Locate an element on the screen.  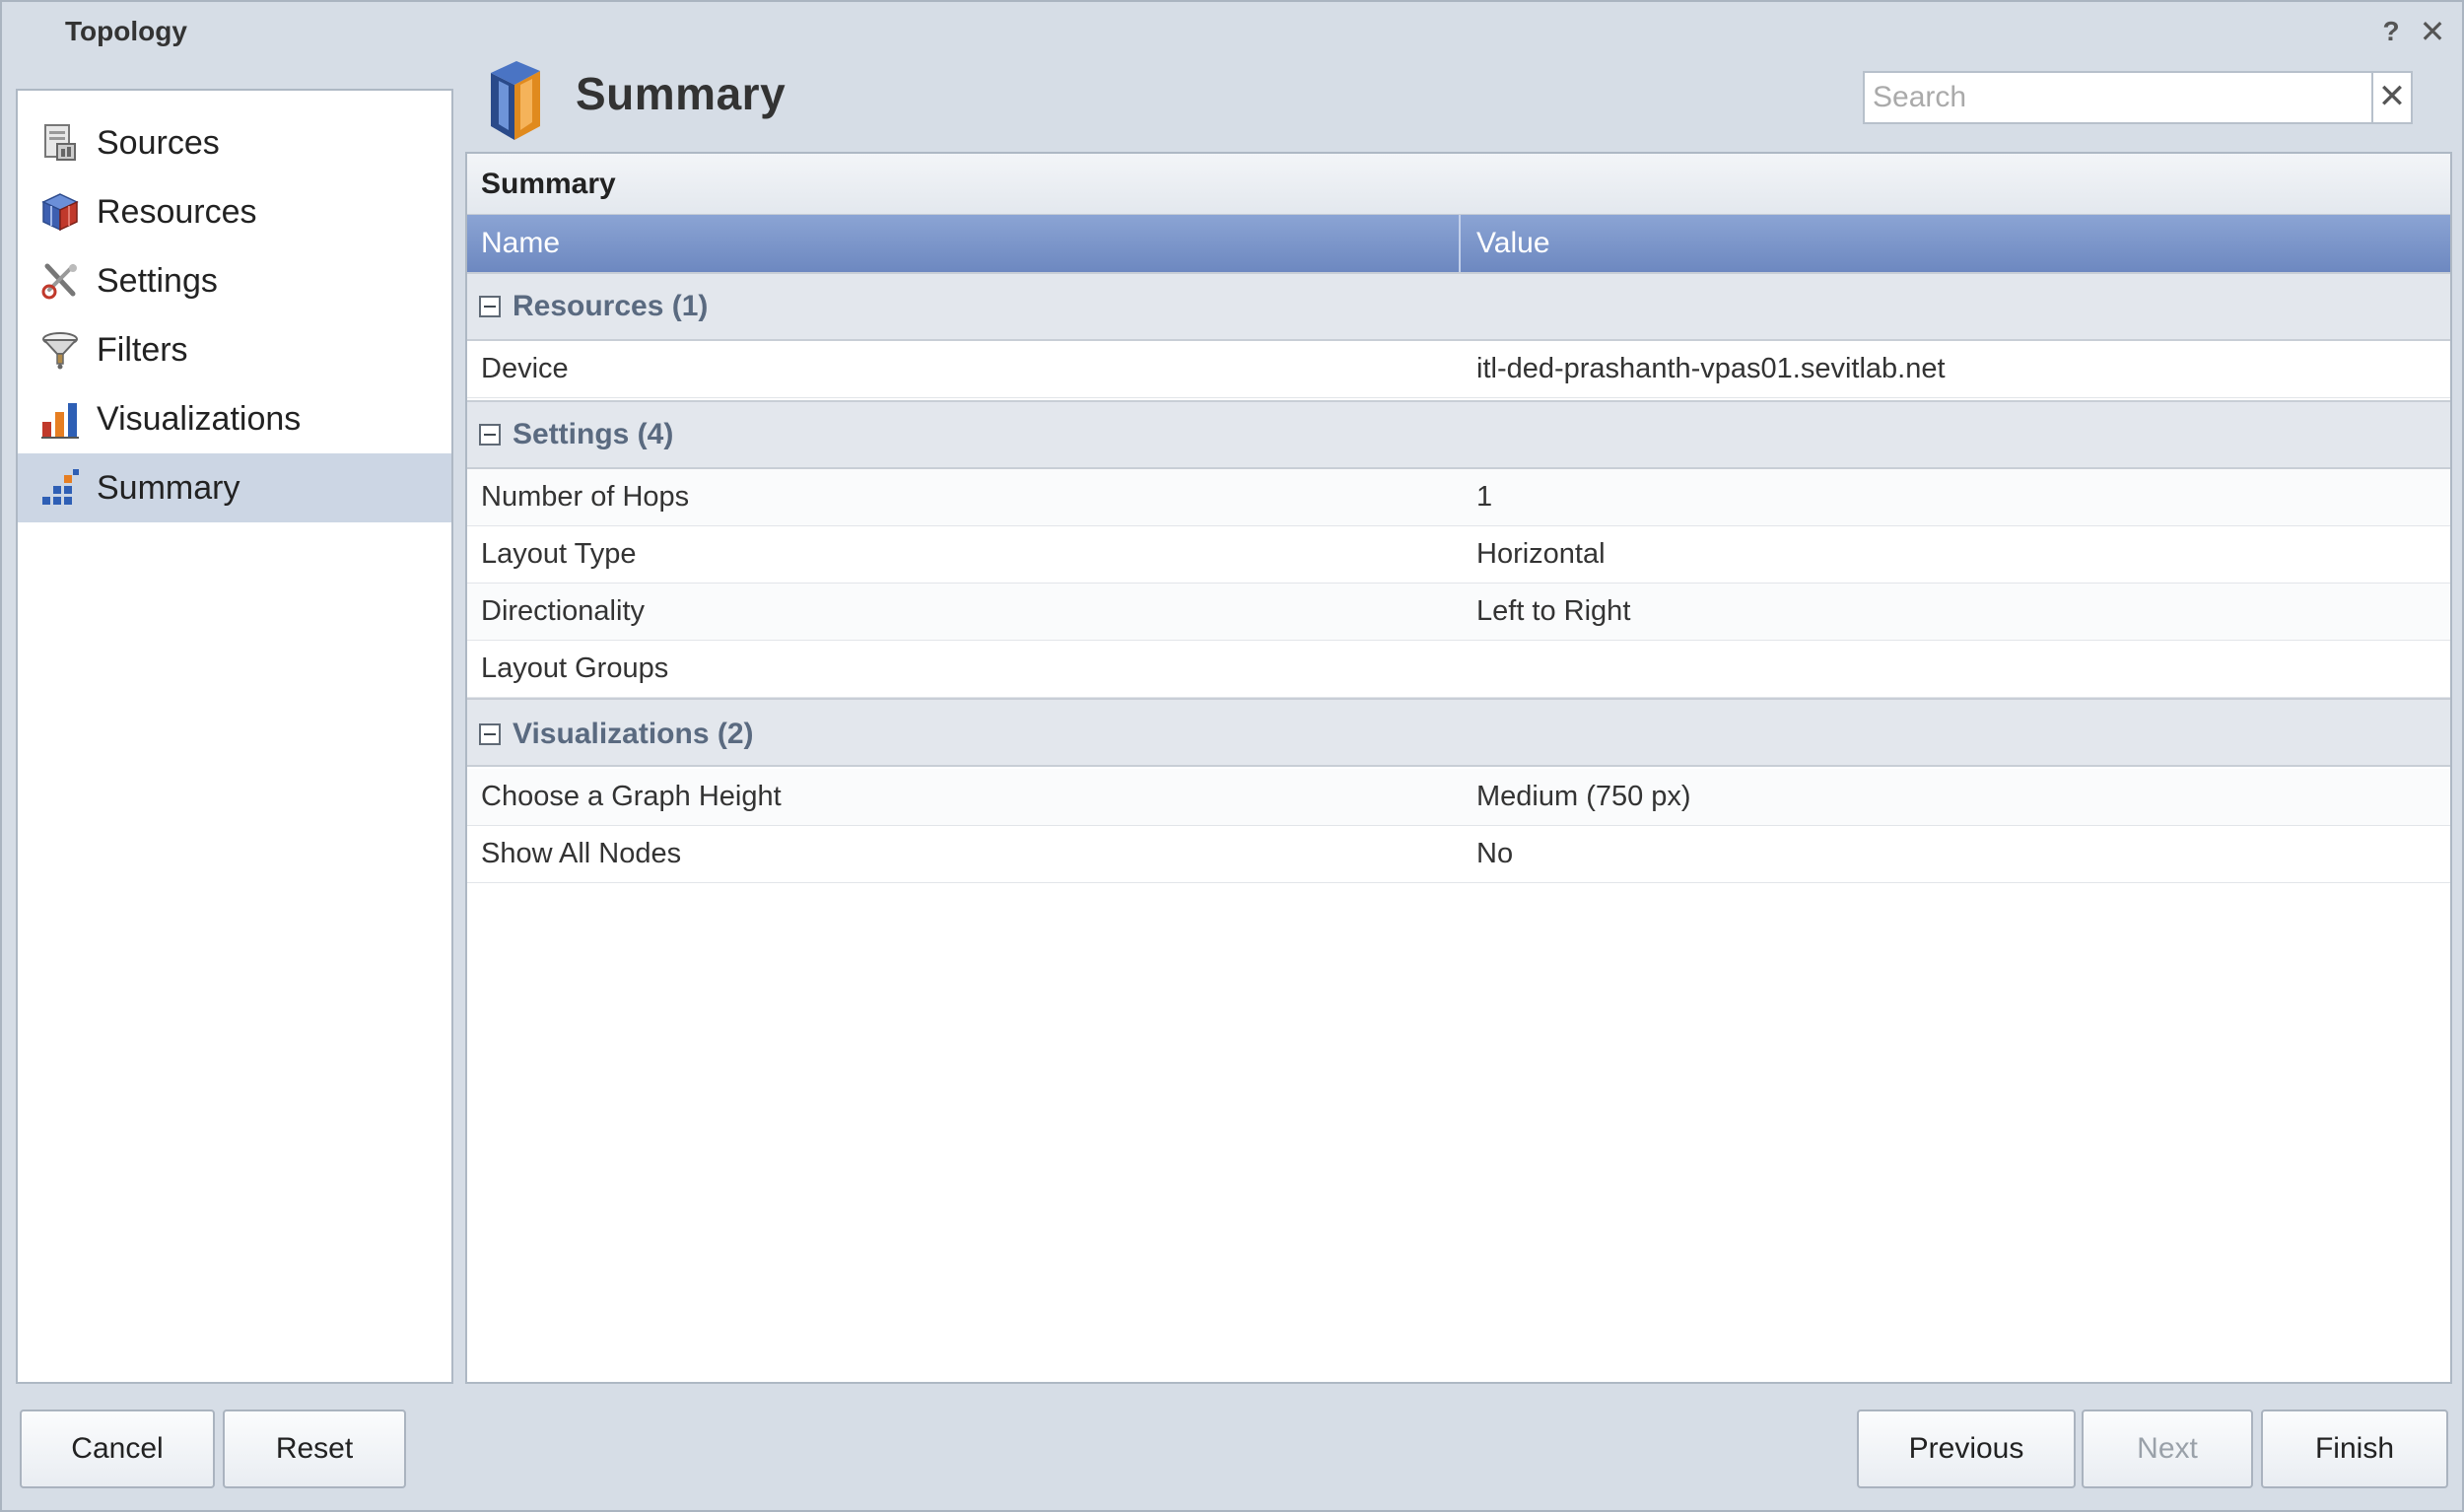
column-header-value: Value is located at coordinates (1513, 244).